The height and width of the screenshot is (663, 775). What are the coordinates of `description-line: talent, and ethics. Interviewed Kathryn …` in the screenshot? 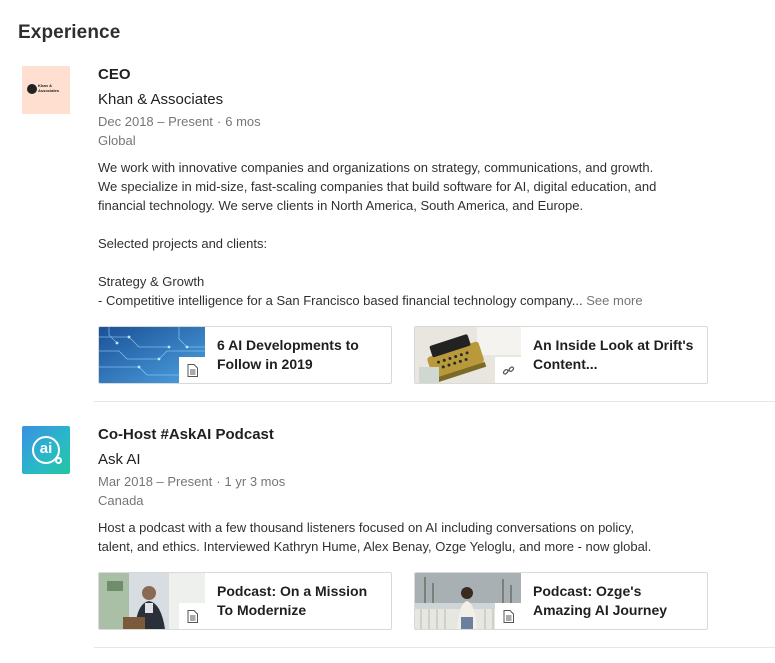 It's located at (375, 546).